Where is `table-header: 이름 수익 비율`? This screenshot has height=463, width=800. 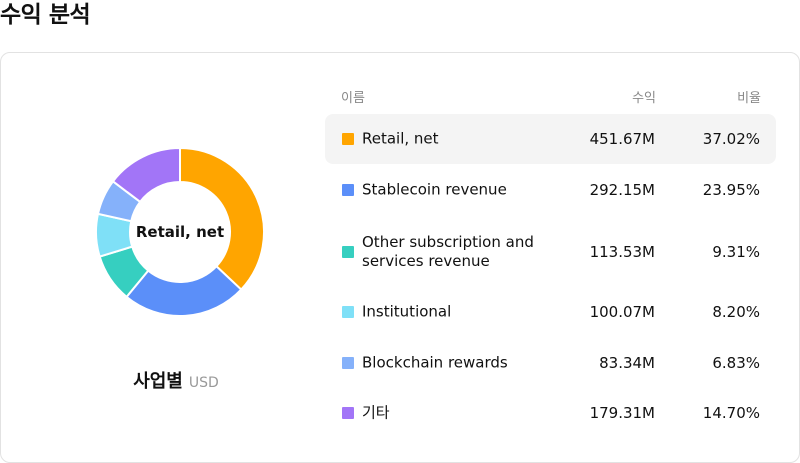
table-header: 이름 수익 비율 is located at coordinates (556, 95).